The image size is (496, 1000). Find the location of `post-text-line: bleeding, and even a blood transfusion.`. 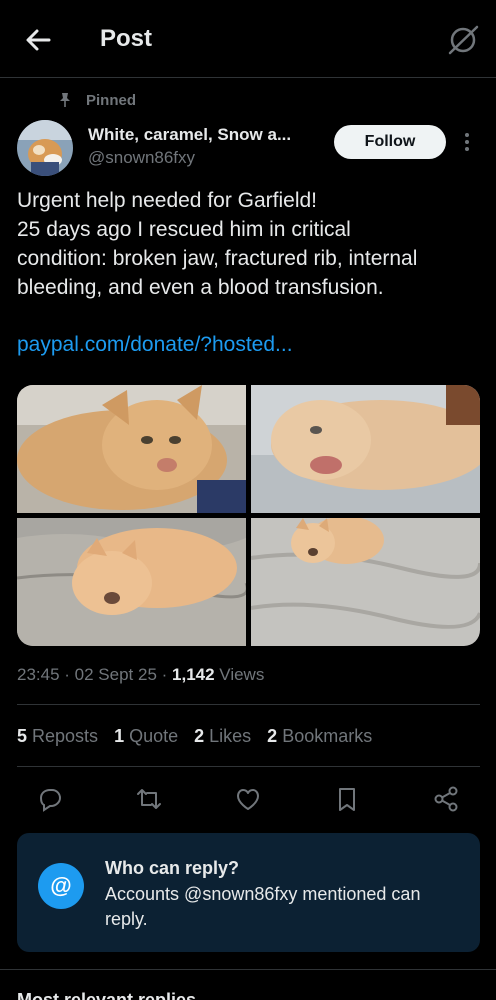

post-text-line: bleeding, and even a blood transfusion. is located at coordinates (200, 287).